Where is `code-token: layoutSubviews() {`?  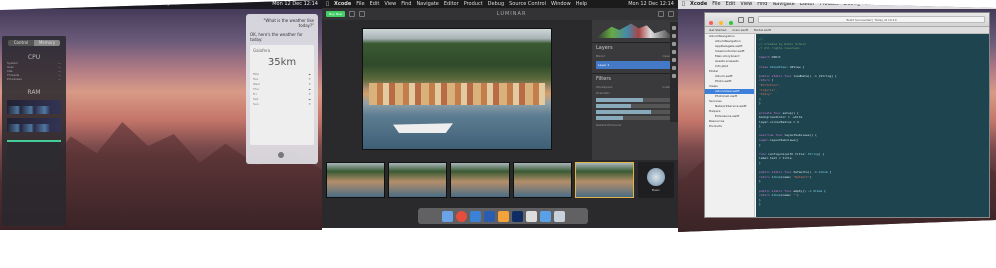
code-token: layoutSubviews() { is located at coordinates (800, 135).